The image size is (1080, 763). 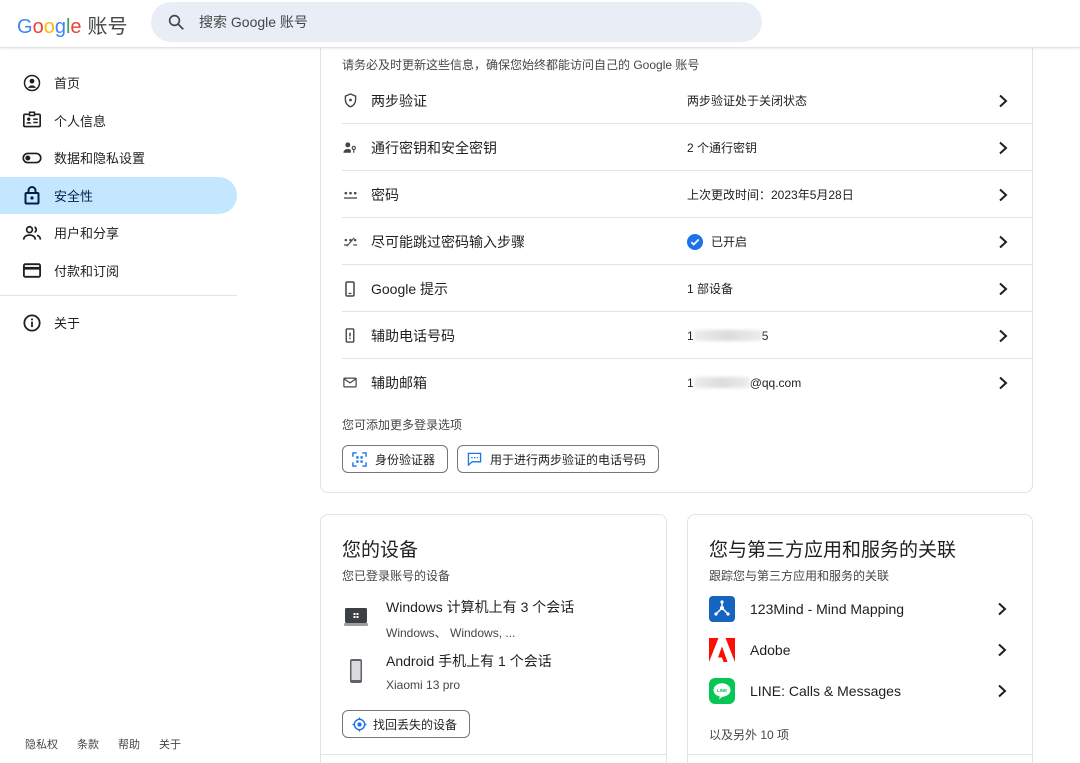 What do you see at coordinates (395, 459) in the screenshot?
I see `authenticator-chip: 身份验证器` at bounding box center [395, 459].